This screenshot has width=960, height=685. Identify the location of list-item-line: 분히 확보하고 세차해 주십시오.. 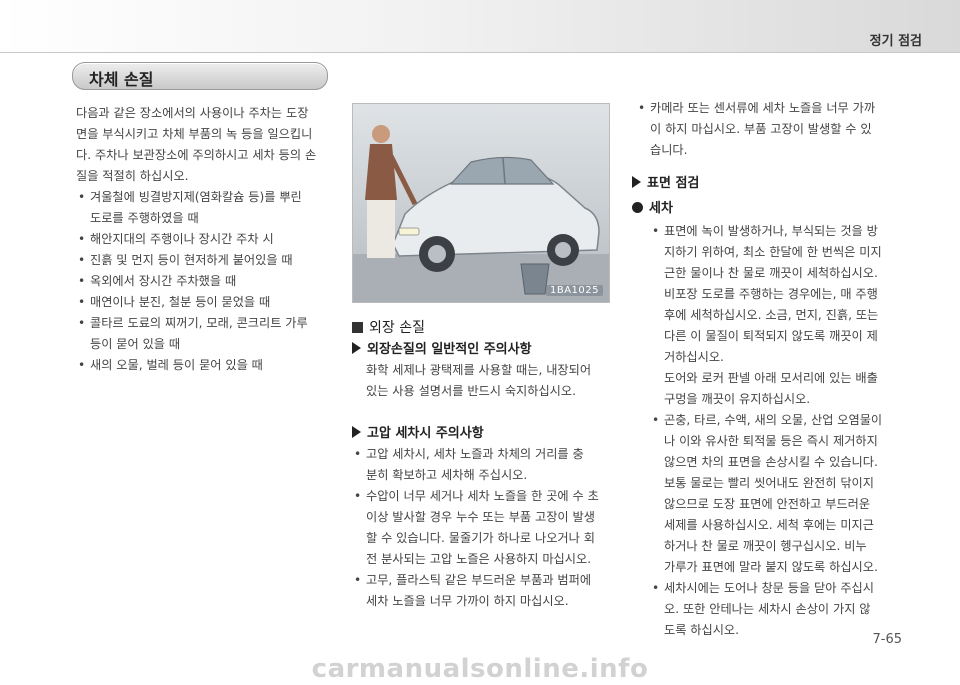
(447, 475).